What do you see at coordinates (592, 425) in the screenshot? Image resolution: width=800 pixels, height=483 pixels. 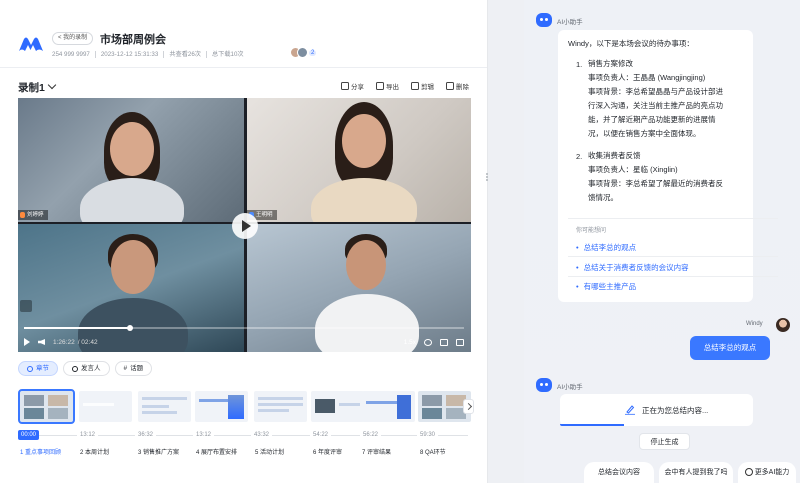 I see `generating-progress` at bounding box center [592, 425].